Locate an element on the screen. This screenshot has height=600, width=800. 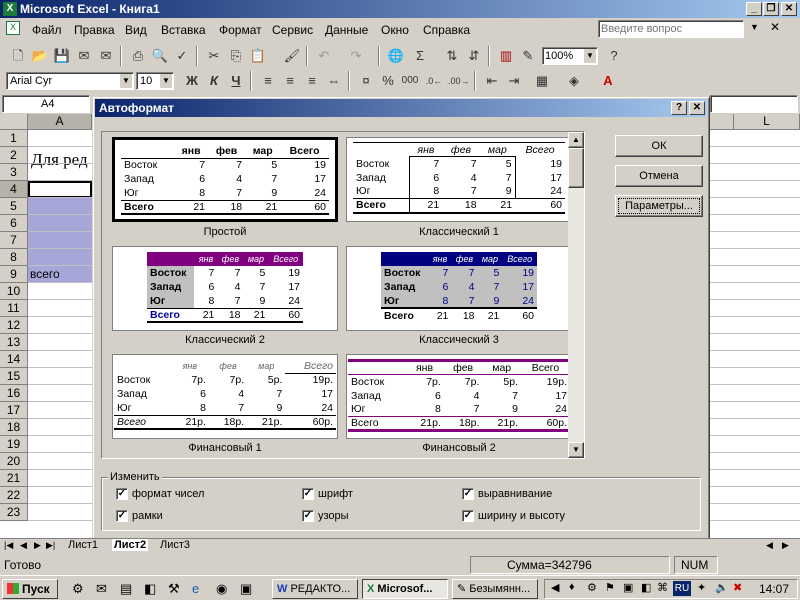
minimize-icon: _ is located at coordinates (754, 9).